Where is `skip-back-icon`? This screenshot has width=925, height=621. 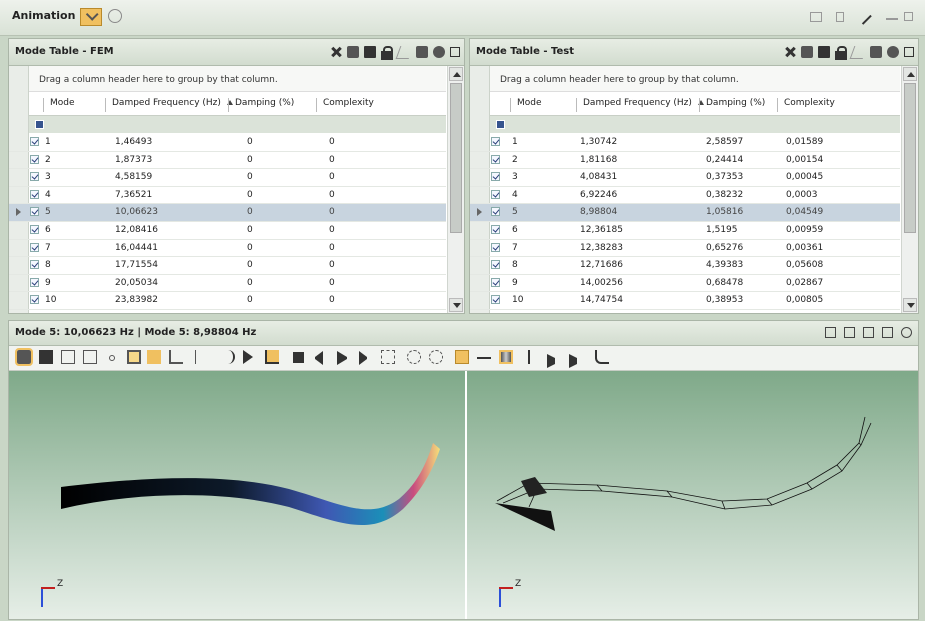 skip-back-icon is located at coordinates (319, 358).